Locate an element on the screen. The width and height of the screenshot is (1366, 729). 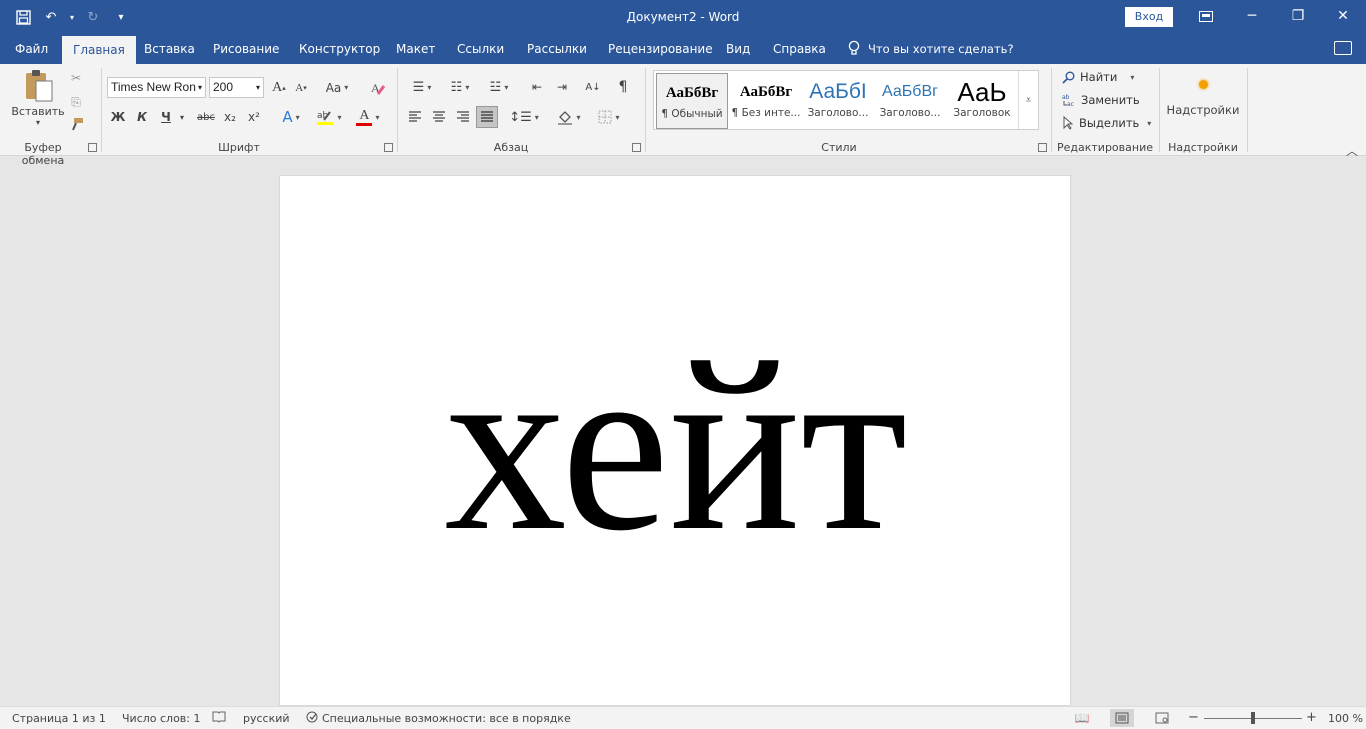
numbering-button: ☷ ▾ is located at coordinates (460, 87).